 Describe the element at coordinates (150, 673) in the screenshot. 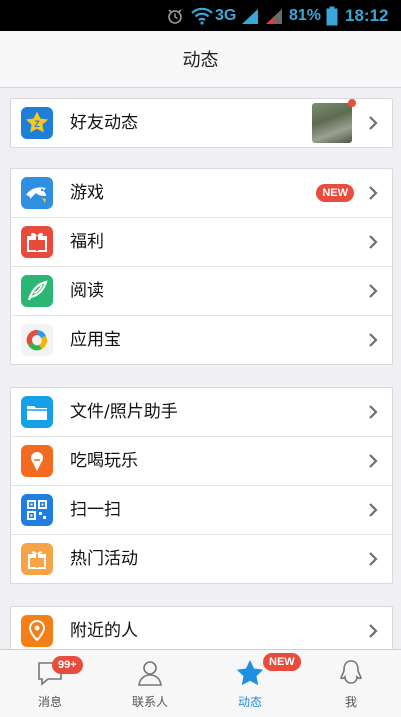

I see `contacts-icon` at that location.